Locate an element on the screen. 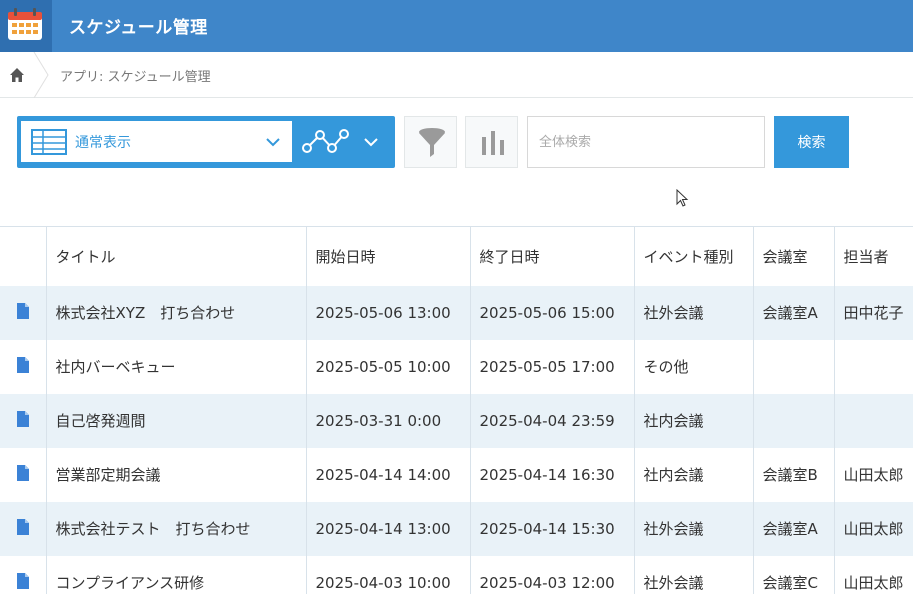 This screenshot has width=913, height=594. app-title: スケジュール管理 is located at coordinates (138, 28).